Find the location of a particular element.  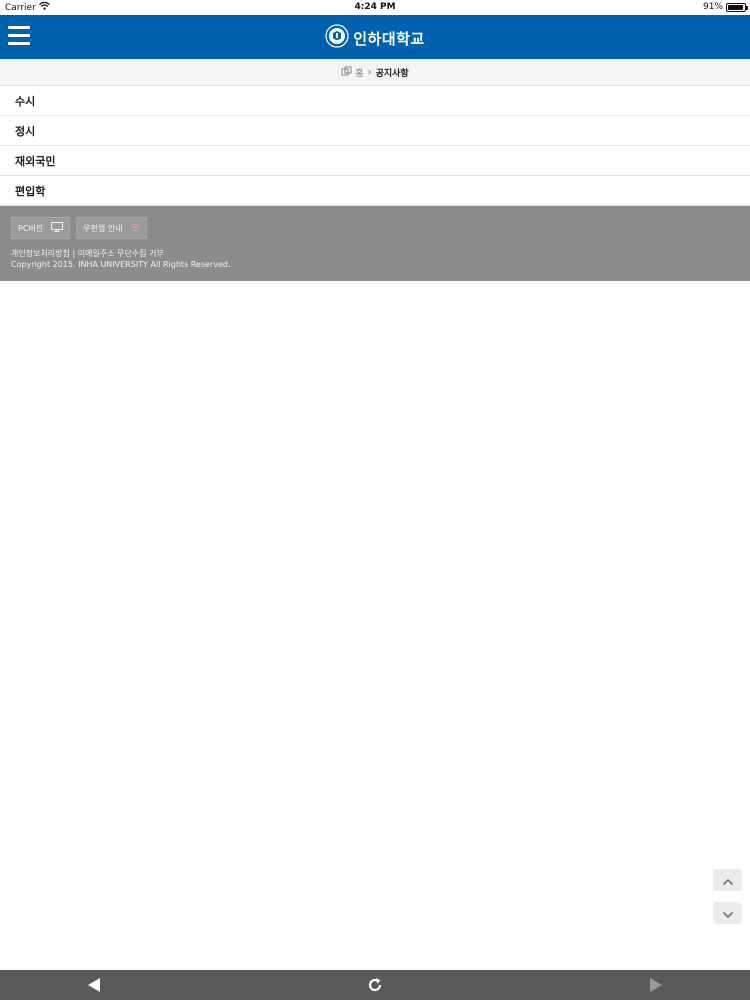

menu-item-susi: 수시 is located at coordinates (375, 101).